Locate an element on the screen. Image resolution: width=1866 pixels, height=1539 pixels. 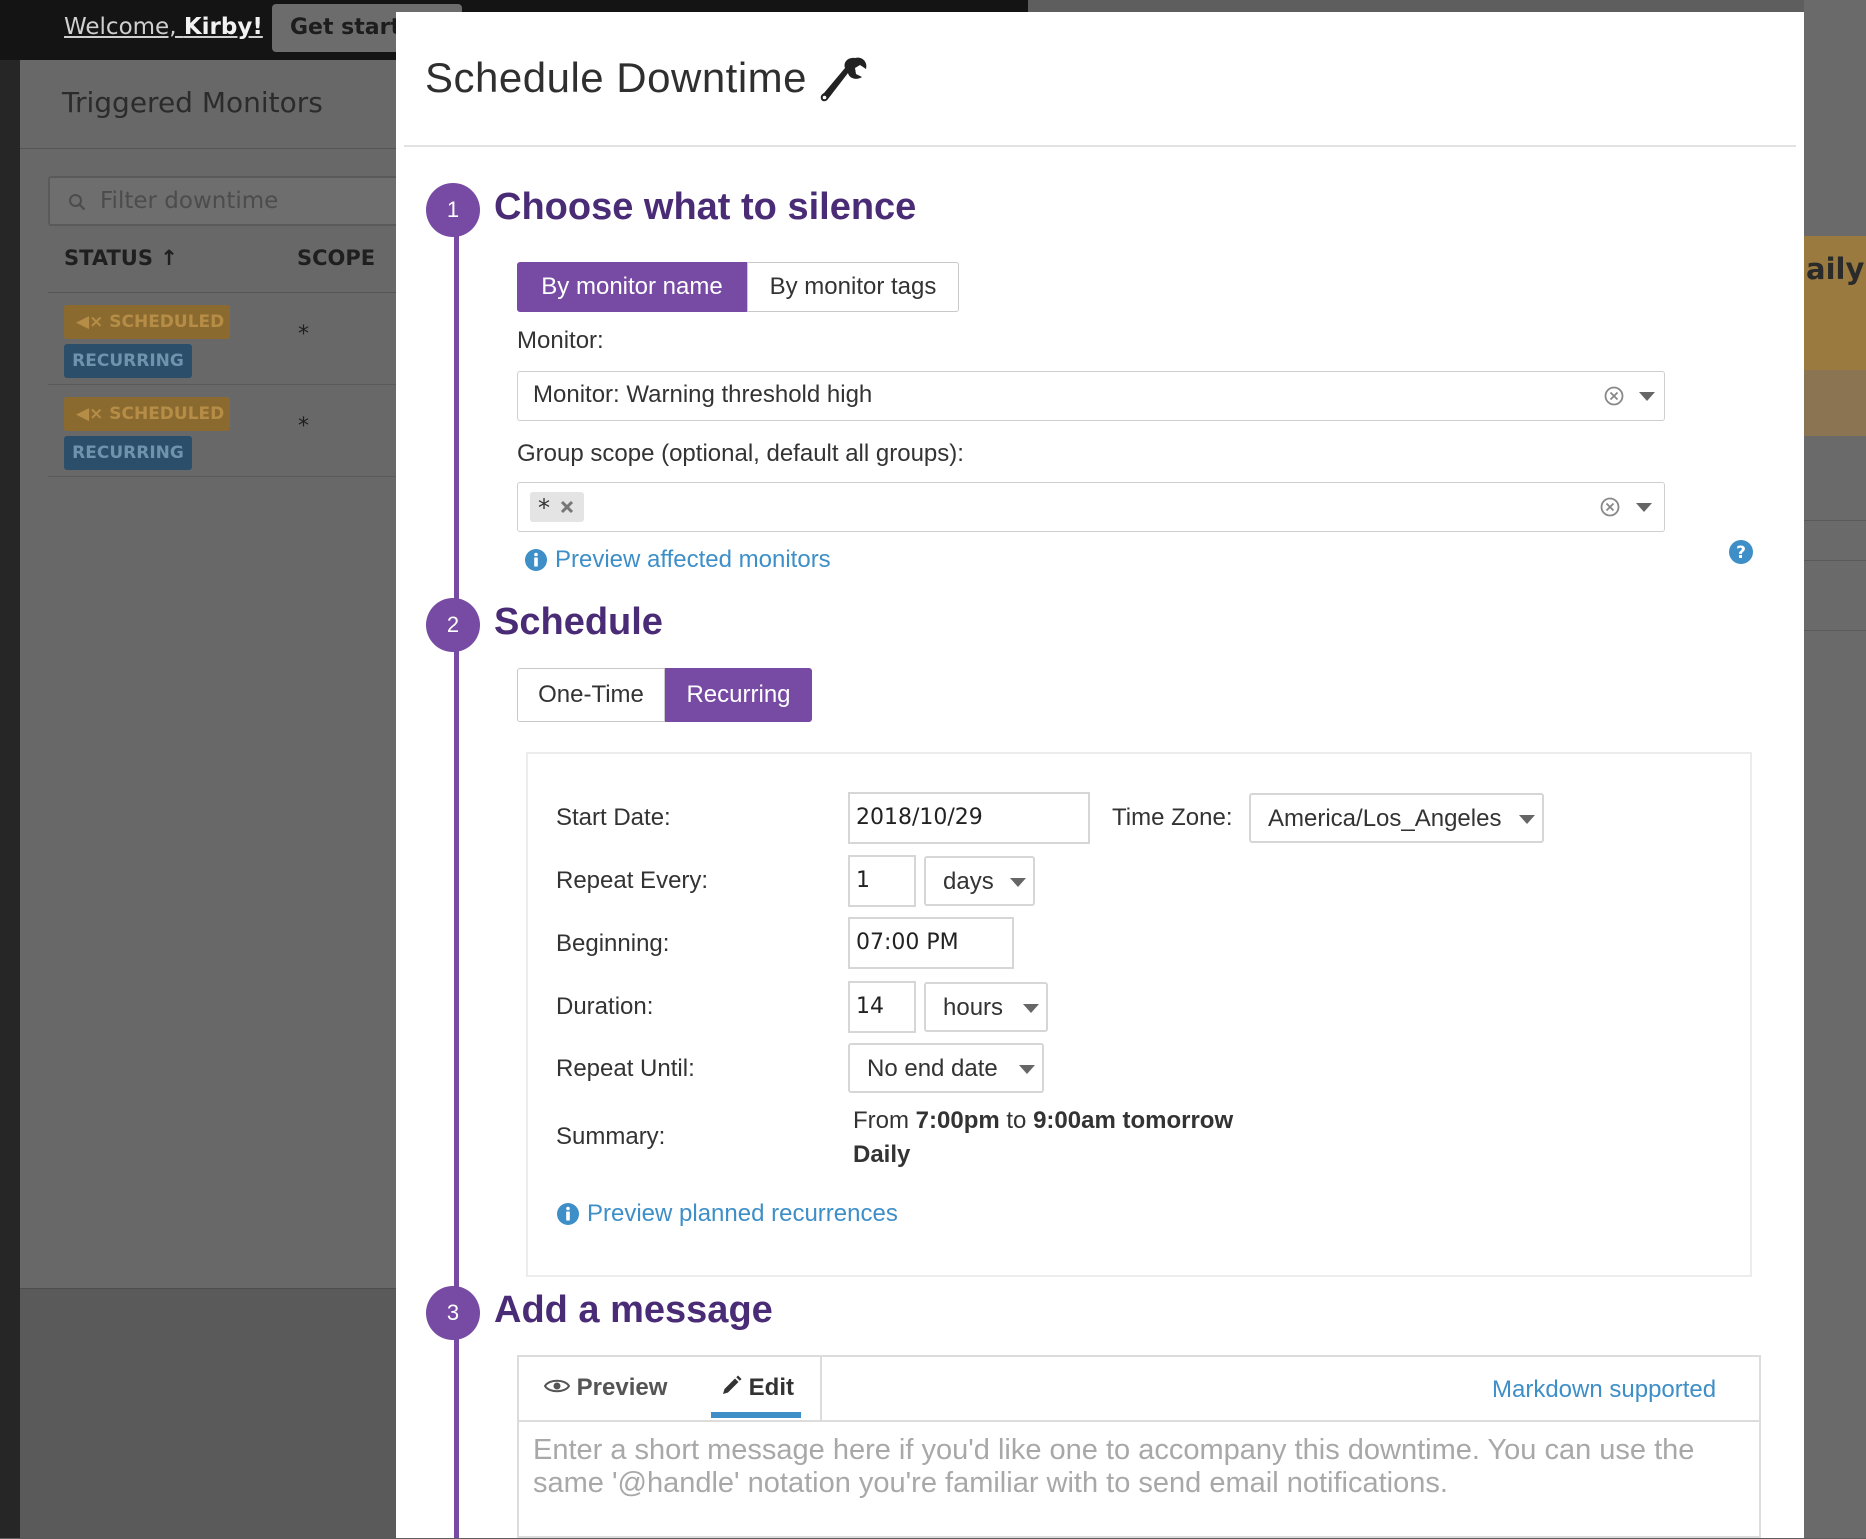
step-number: 2 is located at coordinates (453, 625).